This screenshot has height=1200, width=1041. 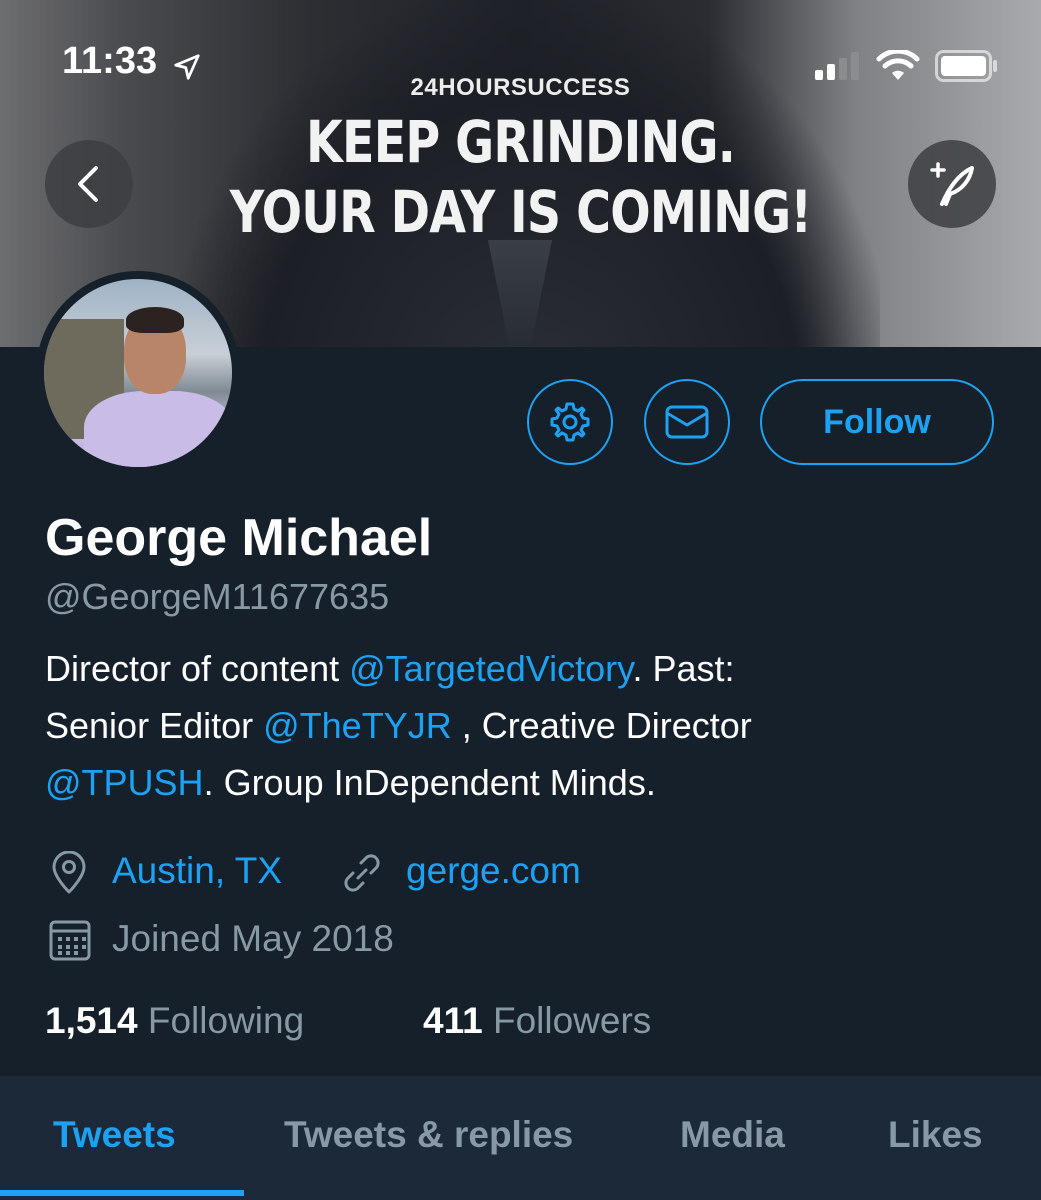 I want to click on following-stat: 1,514 Following, so click(x=174, y=1021).